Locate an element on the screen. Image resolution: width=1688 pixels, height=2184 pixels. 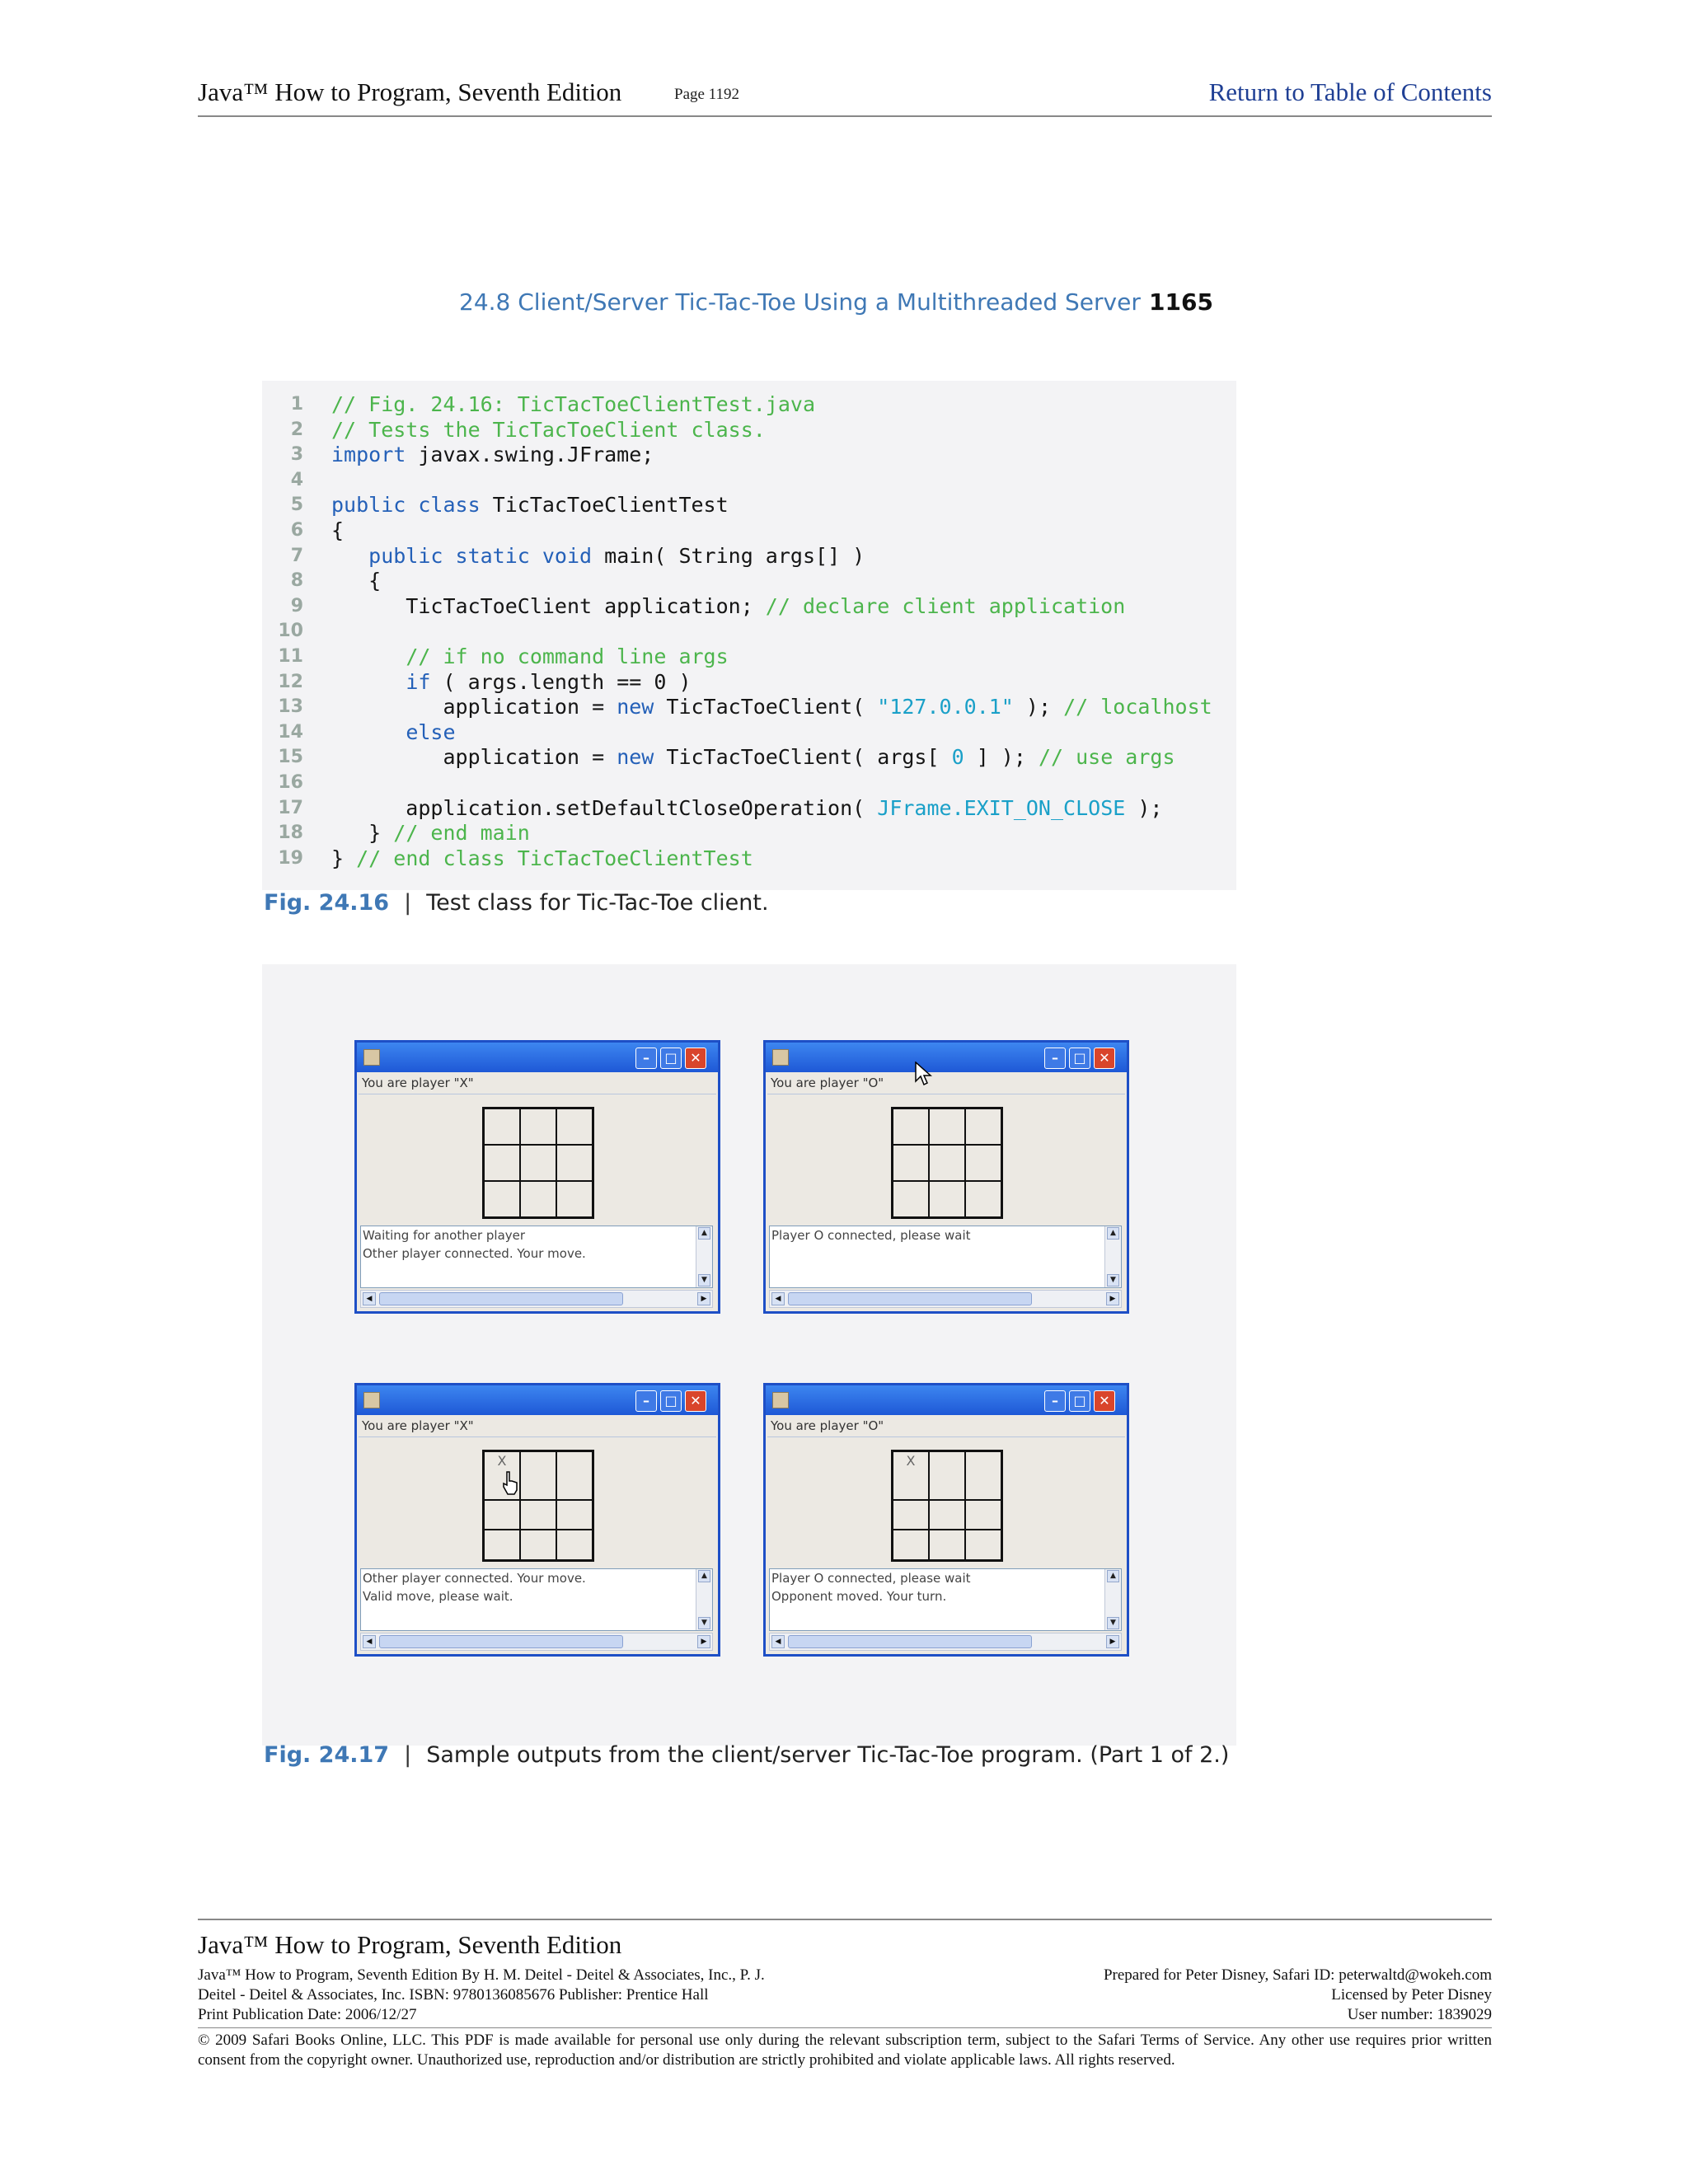
message-text-area: ▲ ▼ Player O connected, please wait is located at coordinates (945, 1257).